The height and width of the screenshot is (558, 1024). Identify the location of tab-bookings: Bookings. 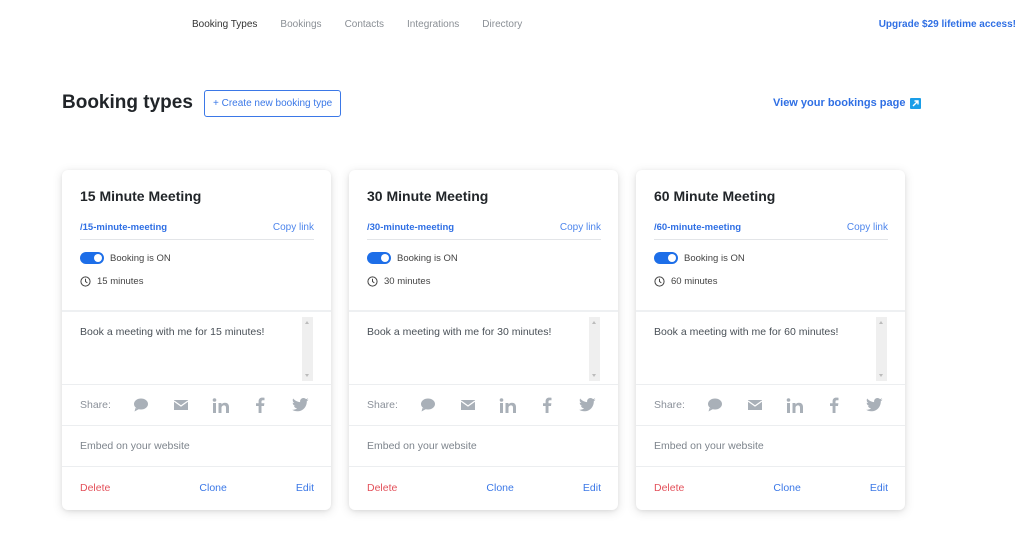
(300, 24).